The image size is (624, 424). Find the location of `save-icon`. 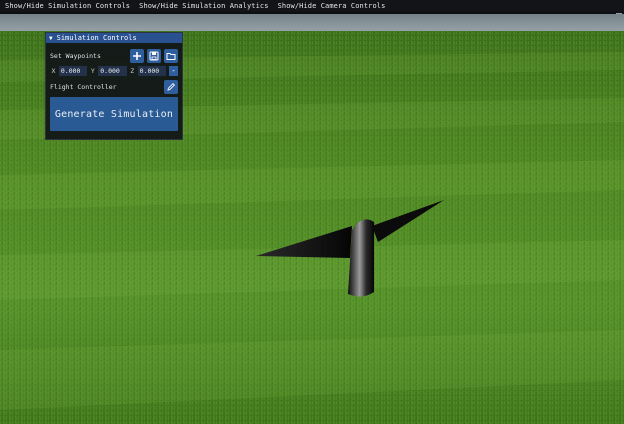

save-icon is located at coordinates (154, 55).